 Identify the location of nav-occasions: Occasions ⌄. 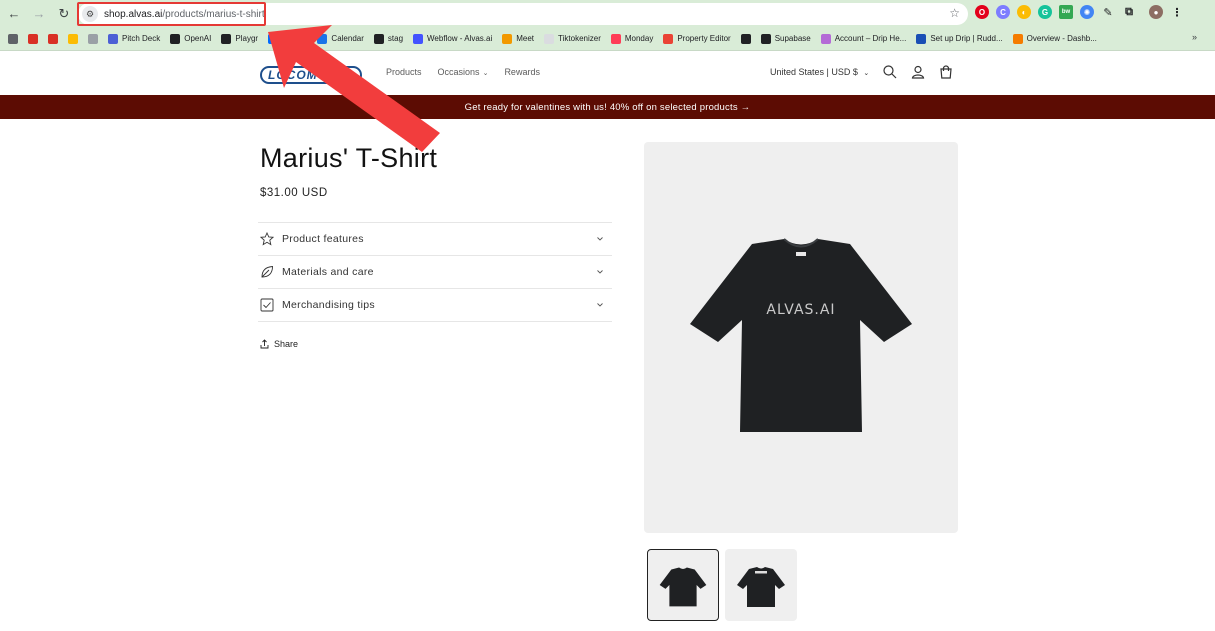
(463, 72).